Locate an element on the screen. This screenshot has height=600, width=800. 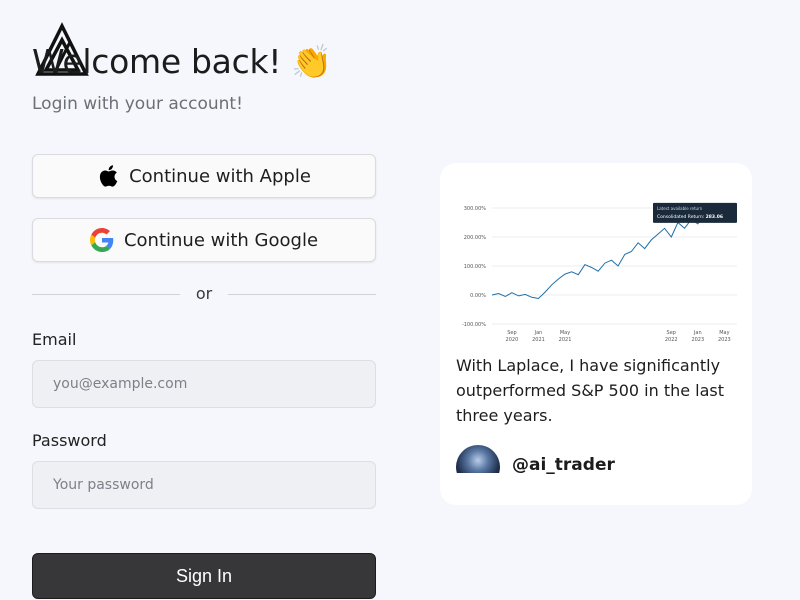
sign-in-button: Sign In is located at coordinates (204, 576).